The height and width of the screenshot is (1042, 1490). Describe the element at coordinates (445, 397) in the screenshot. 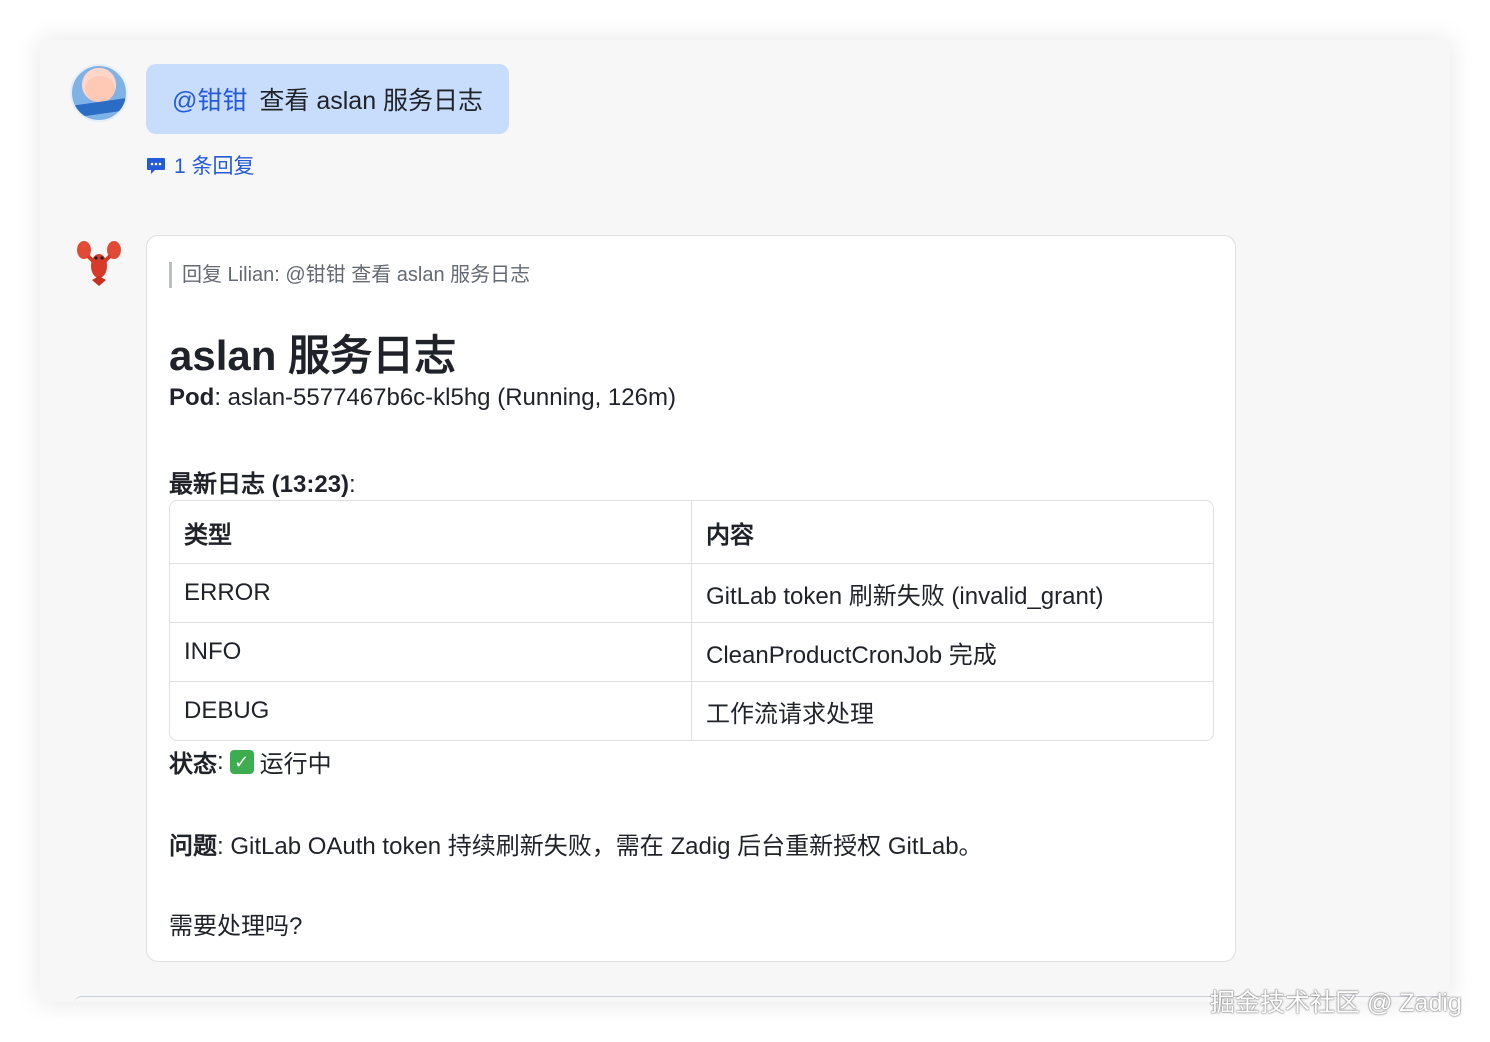

I see `pod-value: : aslan-5577467b6c-kl5hg (Running, 126m)` at that location.